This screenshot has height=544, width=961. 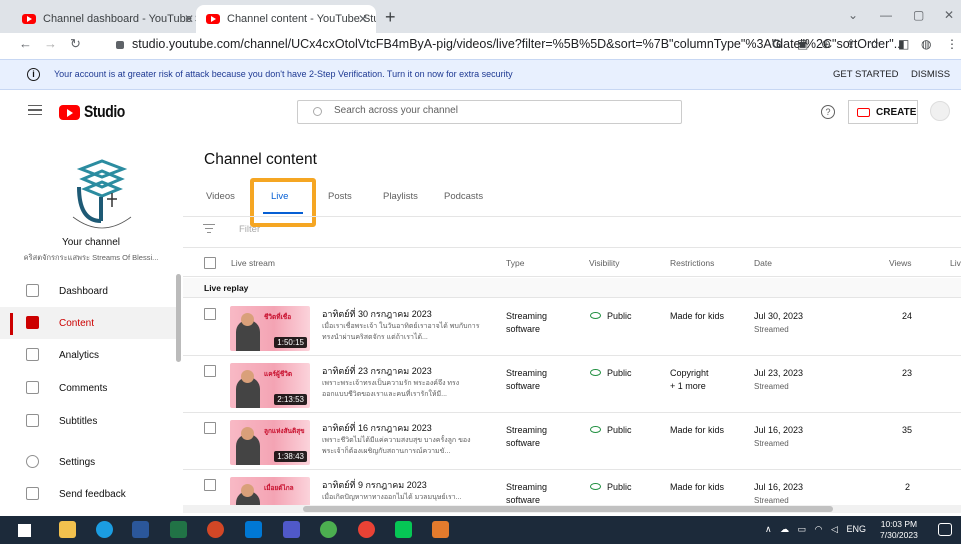 What do you see at coordinates (178, 529) in the screenshot?
I see `excel-icon` at bounding box center [178, 529].